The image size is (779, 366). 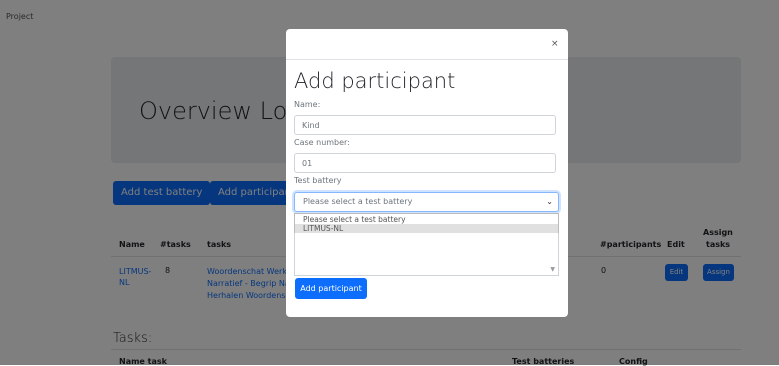 What do you see at coordinates (426, 202) in the screenshot?
I see `test-battery-select: Please select a test battery ⌄` at bounding box center [426, 202].